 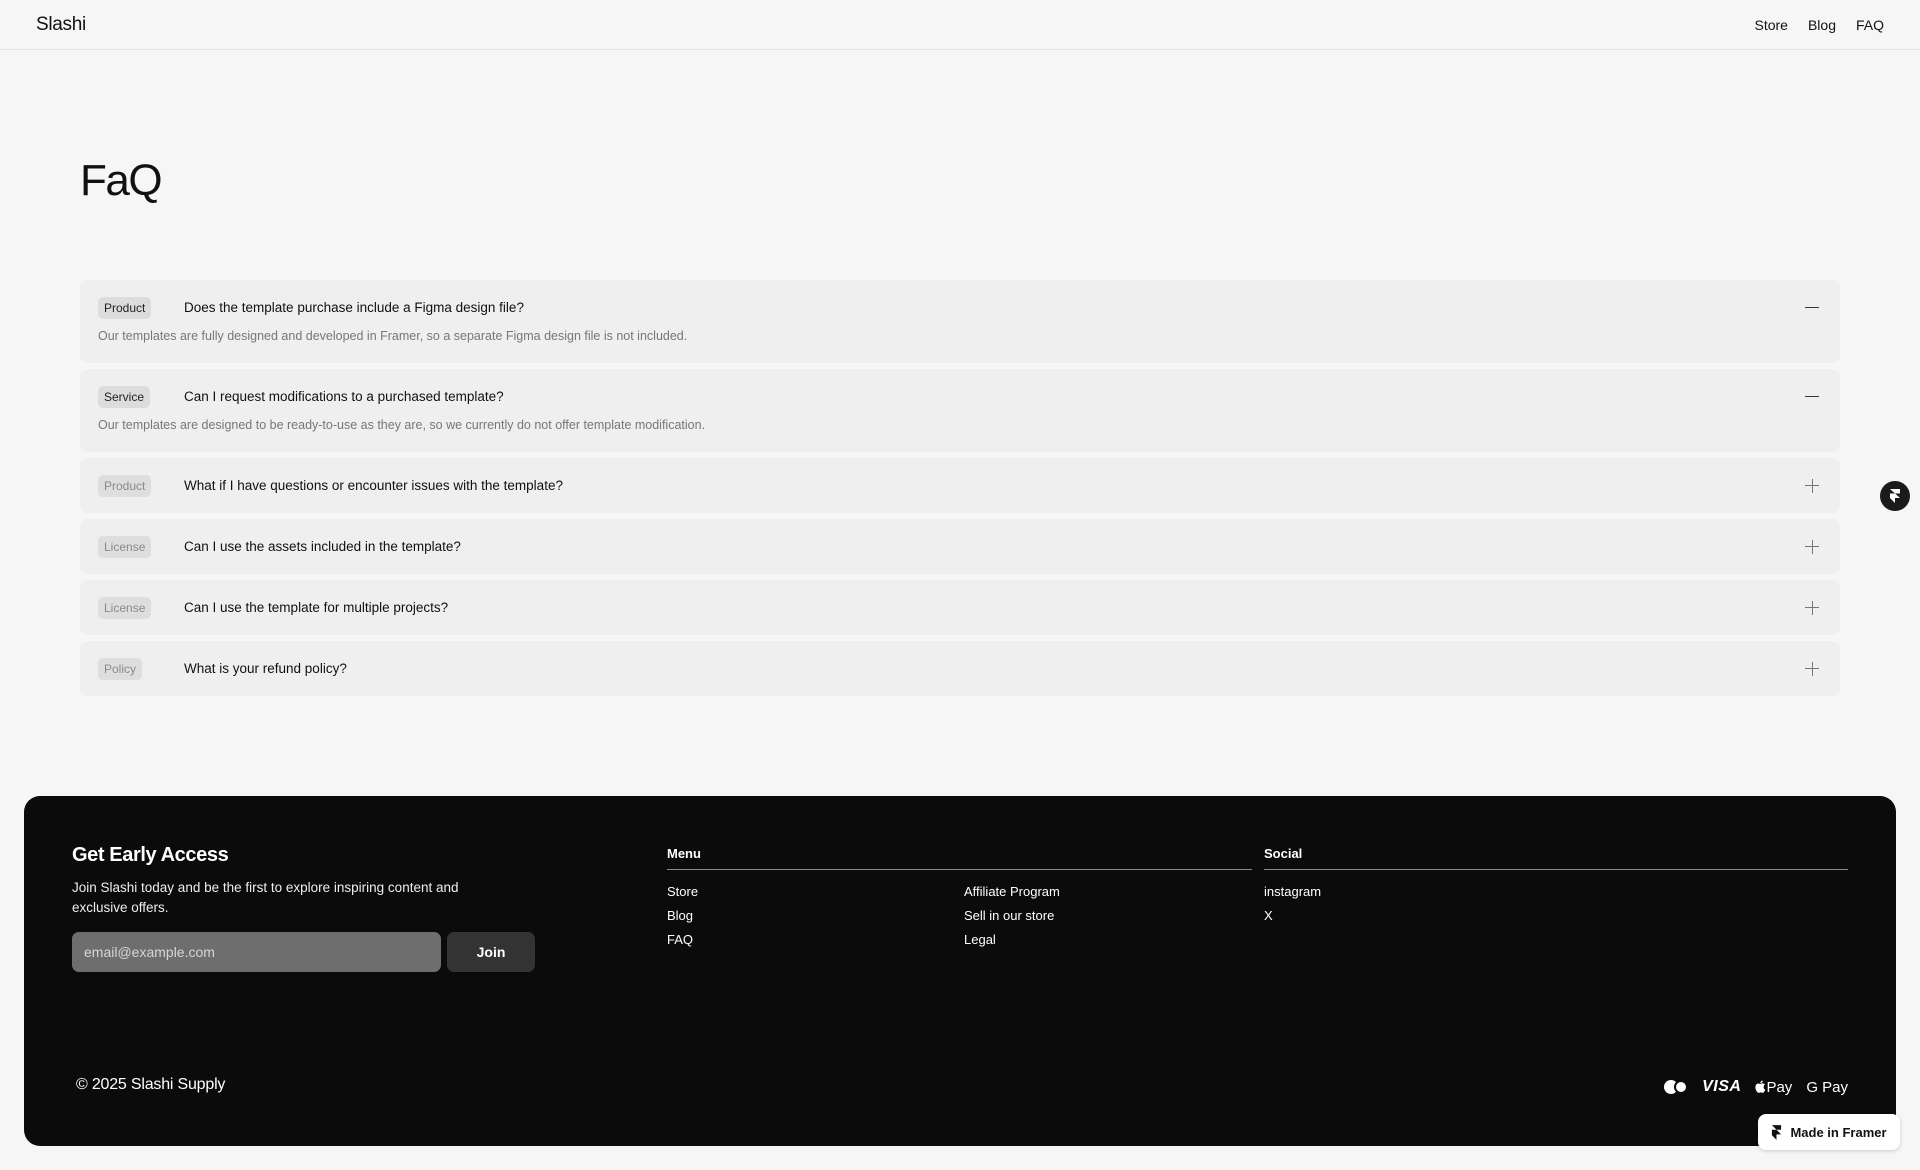 I want to click on copyright: © 2025 Slashi Supply, so click(x=151, y=1084).